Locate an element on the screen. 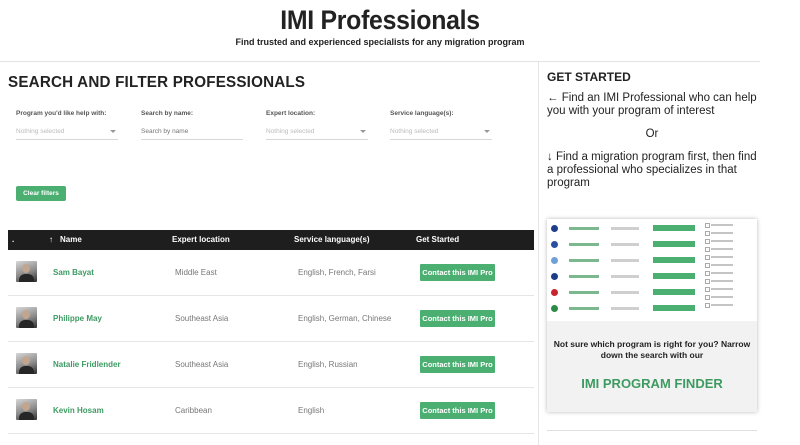 The image size is (800, 445). service-languages: English, French, Farsi is located at coordinates (337, 272).